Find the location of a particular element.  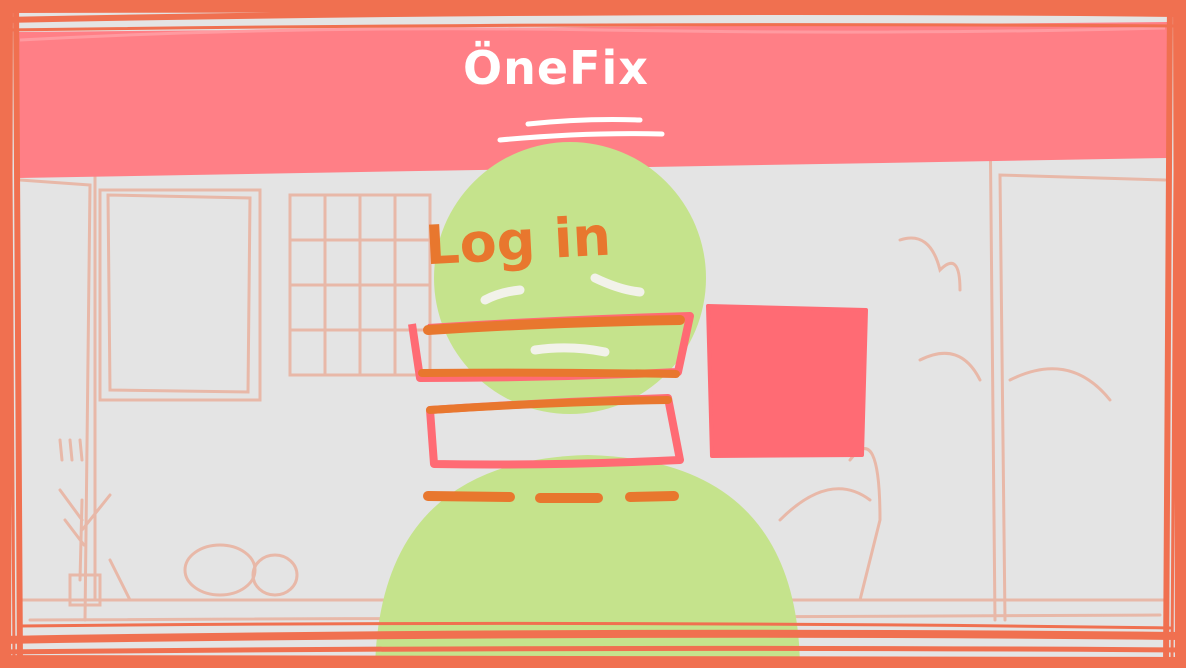

forgot-password-link is located at coordinates (552, 497).